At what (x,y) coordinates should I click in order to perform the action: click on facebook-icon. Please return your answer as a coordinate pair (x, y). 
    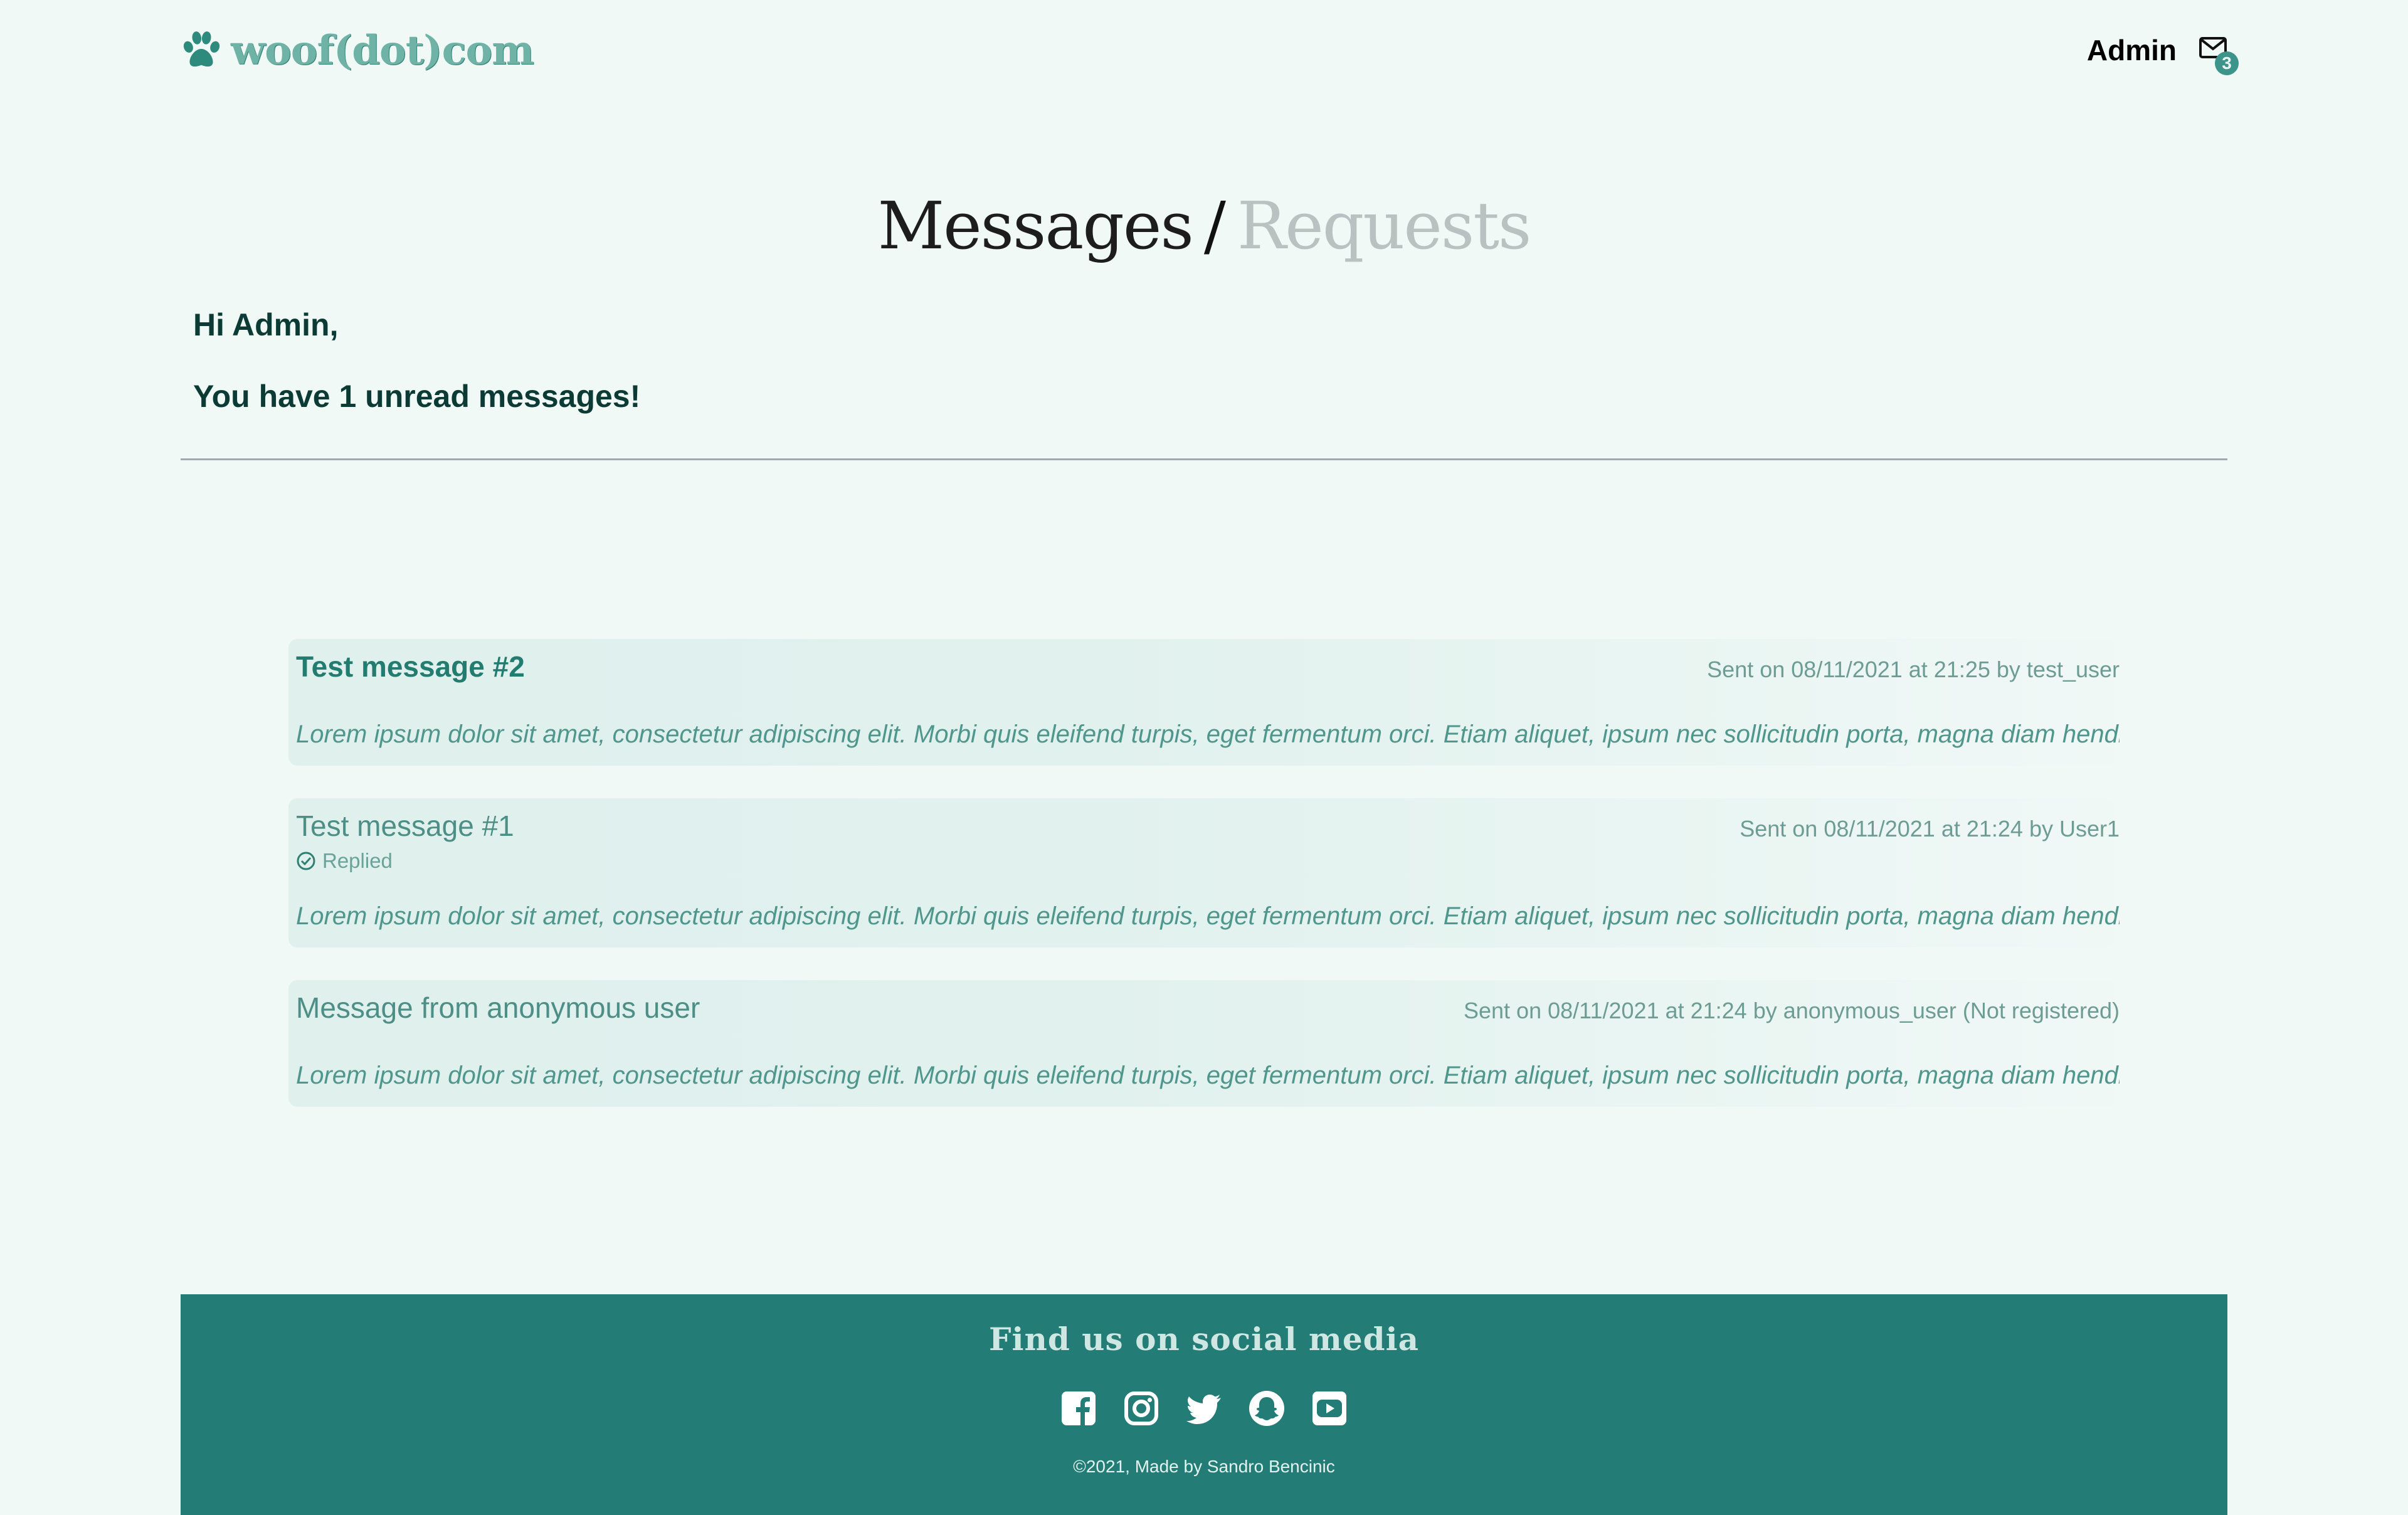
    Looking at the image, I should click on (1078, 1408).